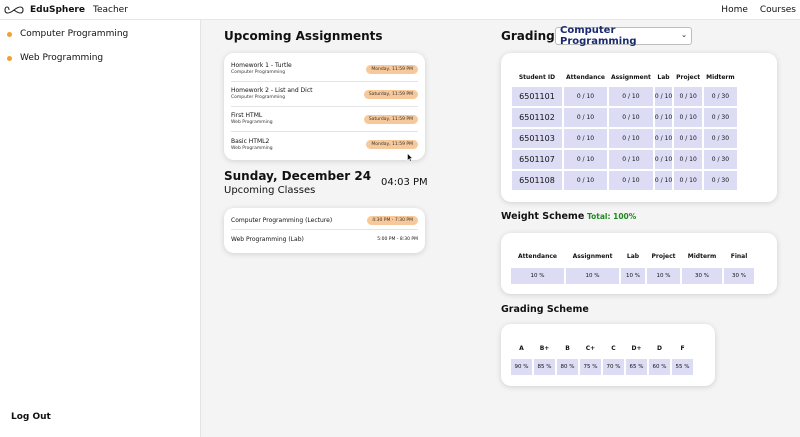 Image resolution: width=800 pixels, height=437 pixels. I want to click on top-bar: EduSphere Teacher Home Courses, so click(400, 10).